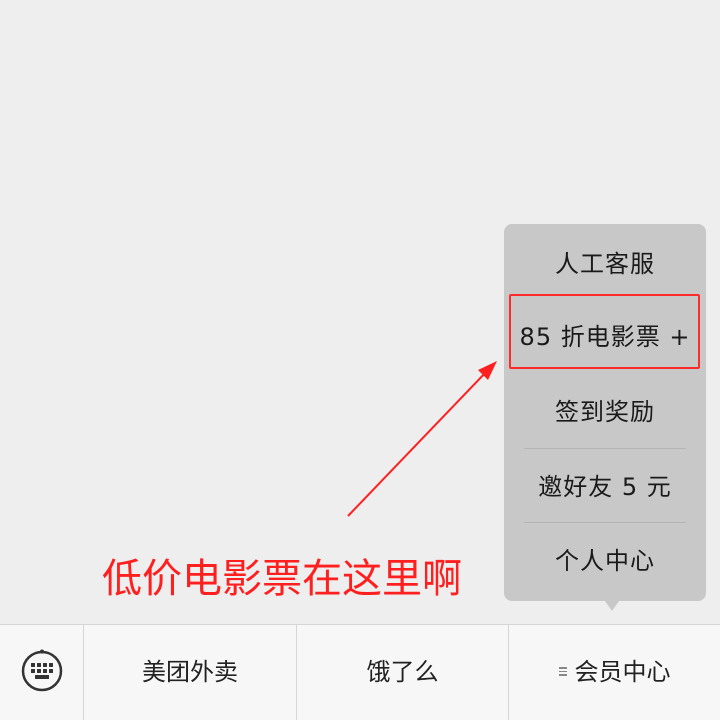 This screenshot has width=720, height=720. I want to click on keyboard-toggle-button, so click(42, 672).